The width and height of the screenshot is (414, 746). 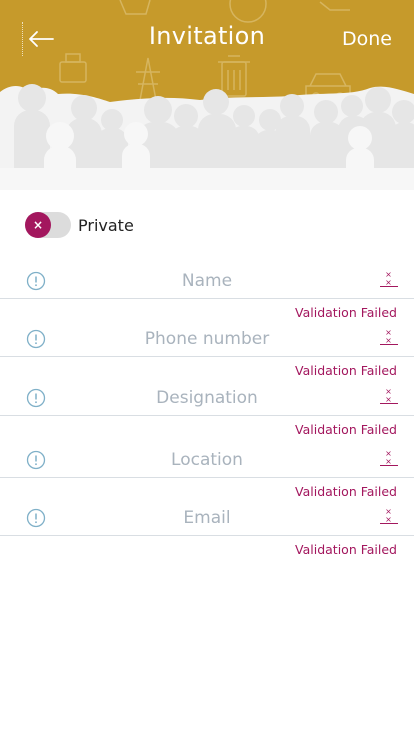 What do you see at coordinates (367, 39) in the screenshot?
I see `done-button: Done` at bounding box center [367, 39].